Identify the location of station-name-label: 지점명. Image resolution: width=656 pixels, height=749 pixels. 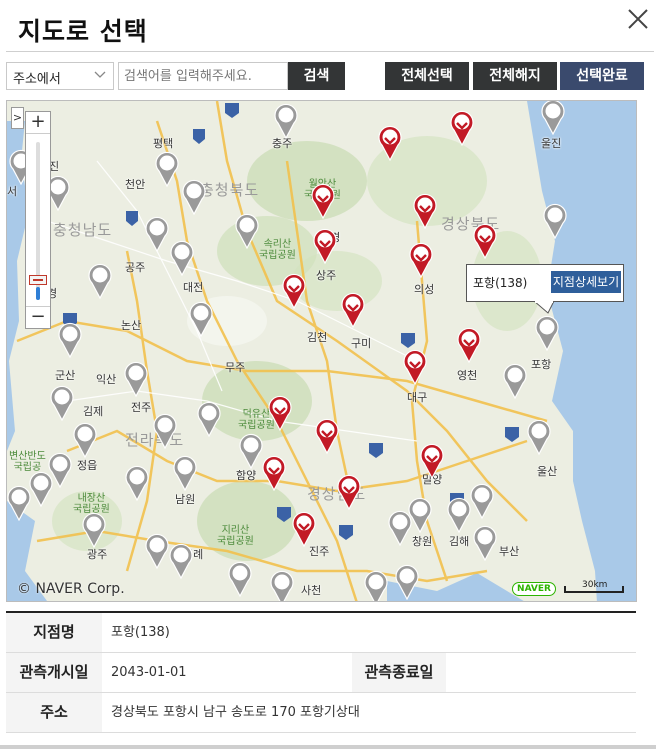
(54, 632).